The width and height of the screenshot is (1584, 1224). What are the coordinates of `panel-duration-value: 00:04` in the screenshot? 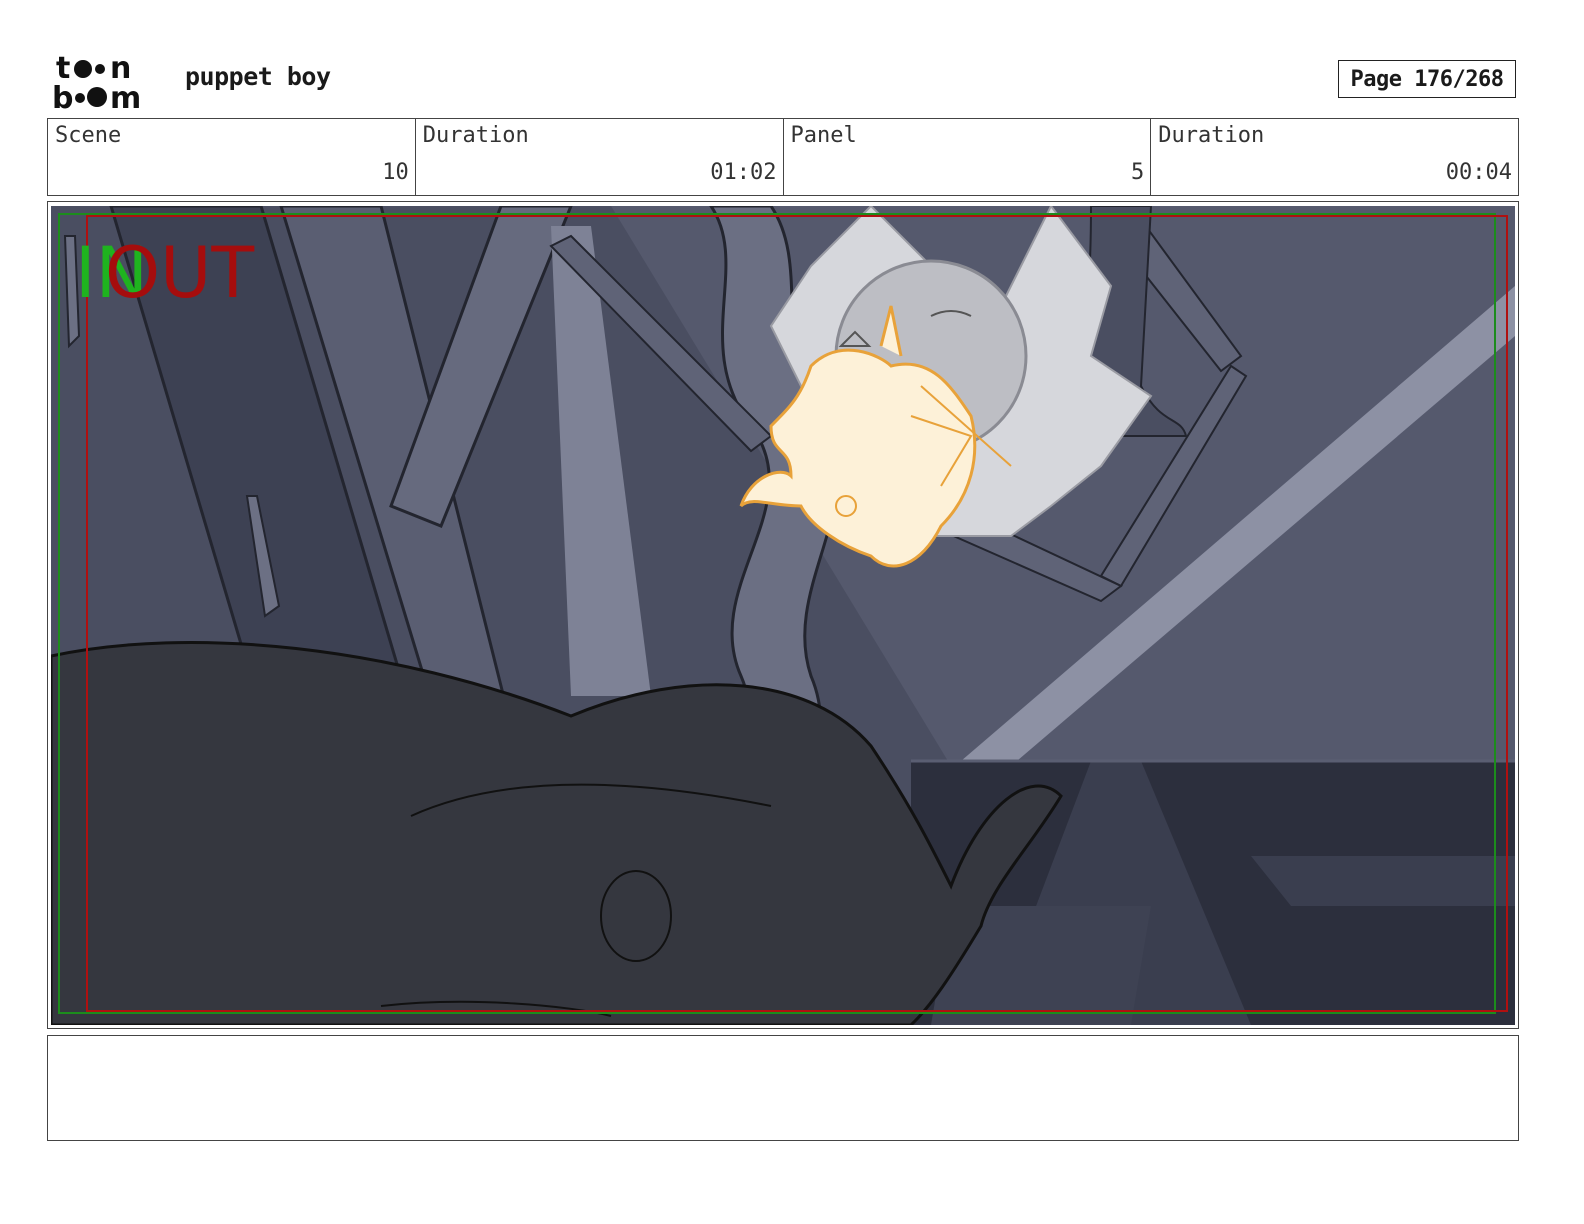 It's located at (1478, 172).